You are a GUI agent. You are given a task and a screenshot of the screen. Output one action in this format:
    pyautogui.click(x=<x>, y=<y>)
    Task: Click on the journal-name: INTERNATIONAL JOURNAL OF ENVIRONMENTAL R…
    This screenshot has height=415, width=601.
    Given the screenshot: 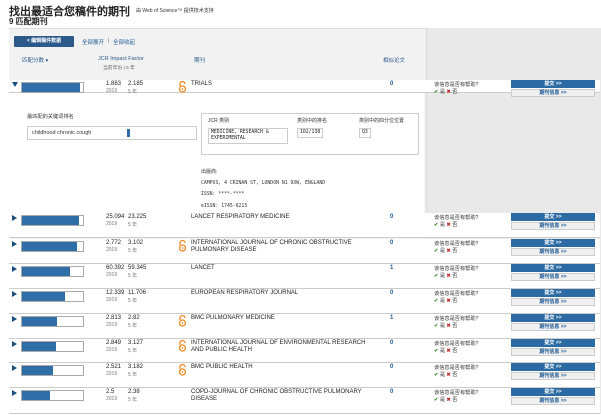 What is the action you would take?
    pyautogui.click(x=283, y=347)
    